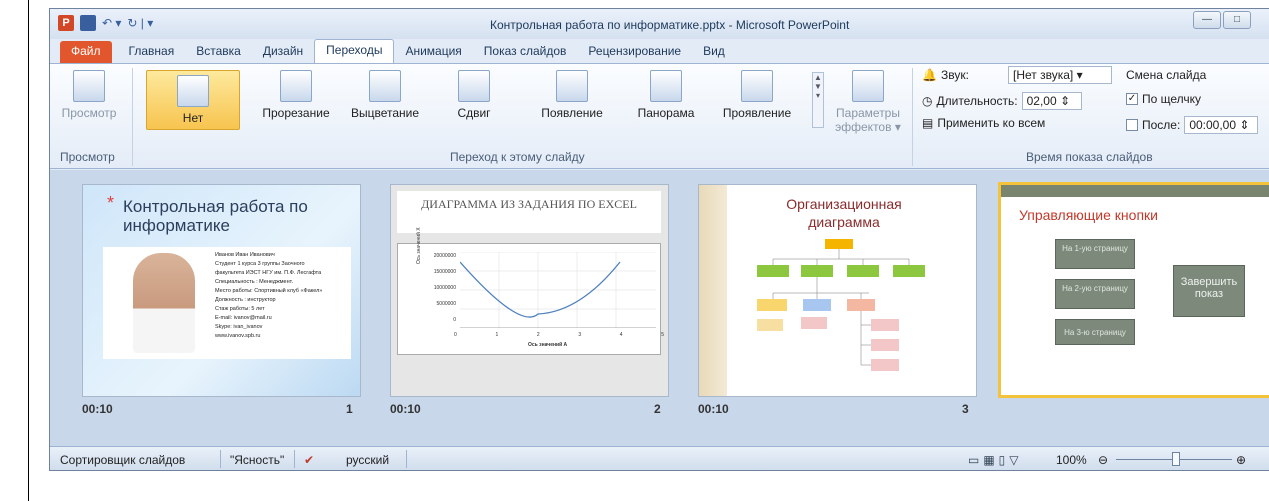  Describe the element at coordinates (714, 52) in the screenshot. I see `tab-view: Вид` at that location.